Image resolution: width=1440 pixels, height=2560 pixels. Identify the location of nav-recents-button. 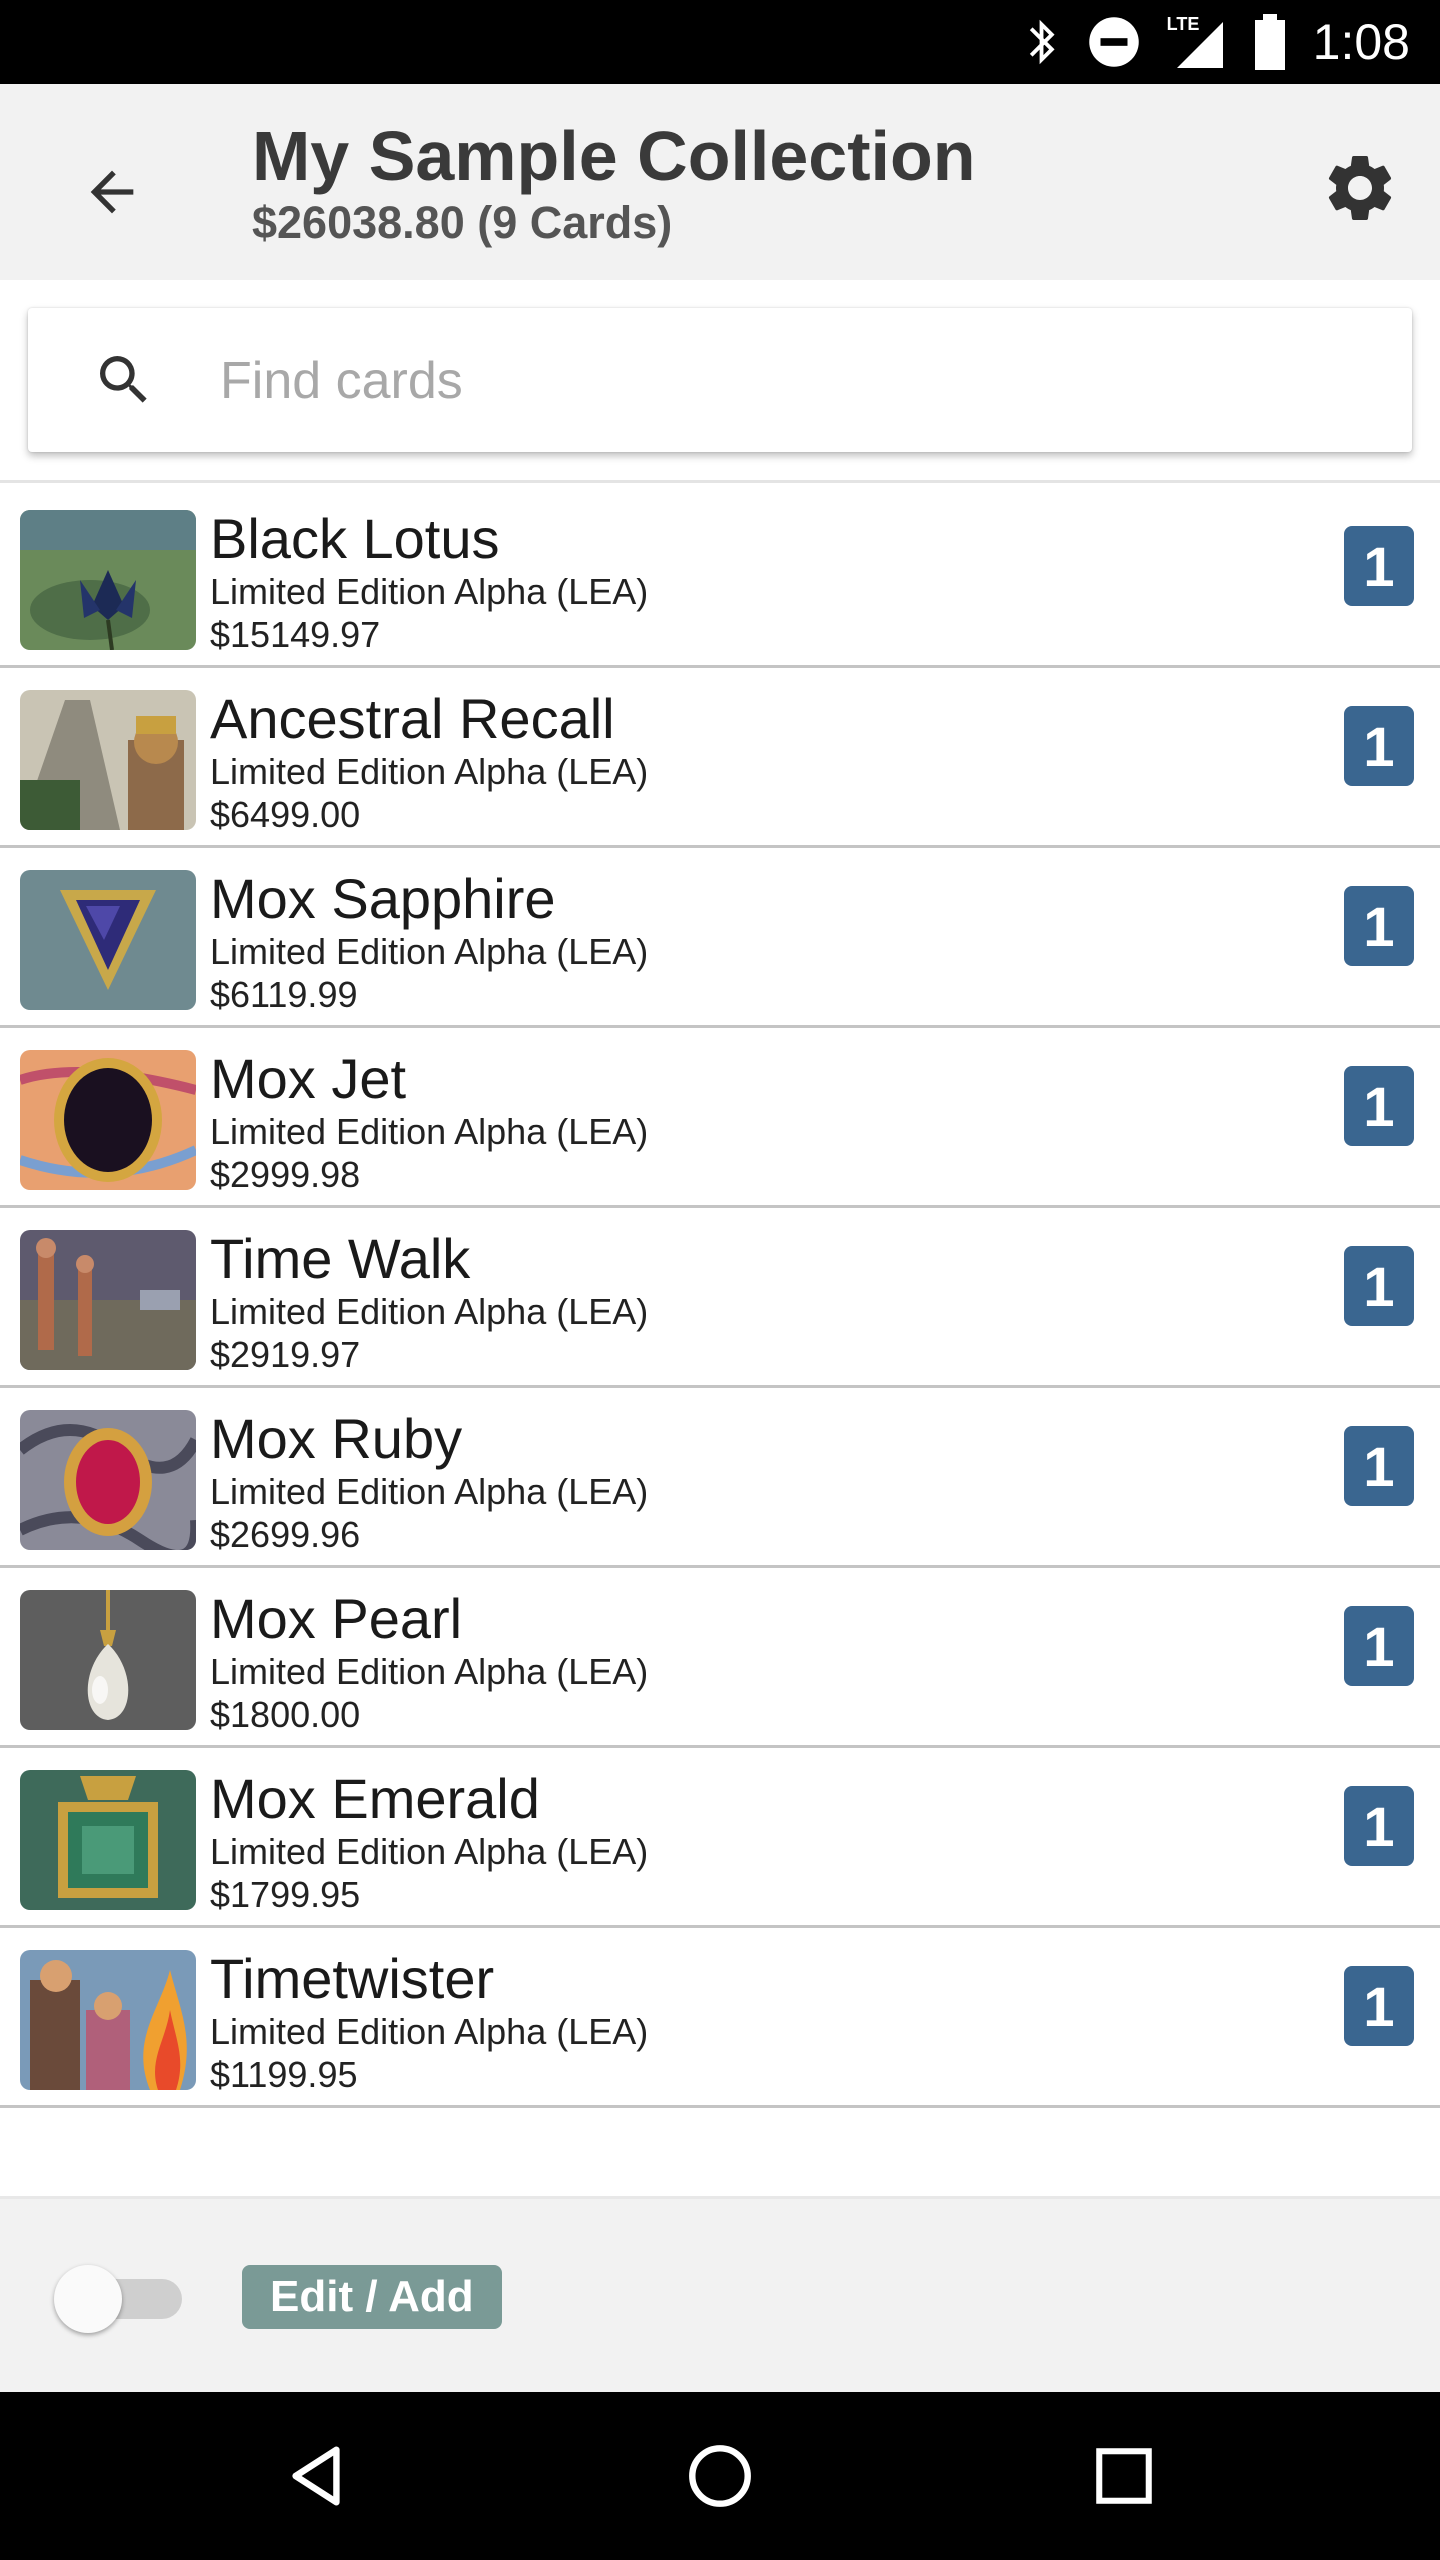
(1124, 2476).